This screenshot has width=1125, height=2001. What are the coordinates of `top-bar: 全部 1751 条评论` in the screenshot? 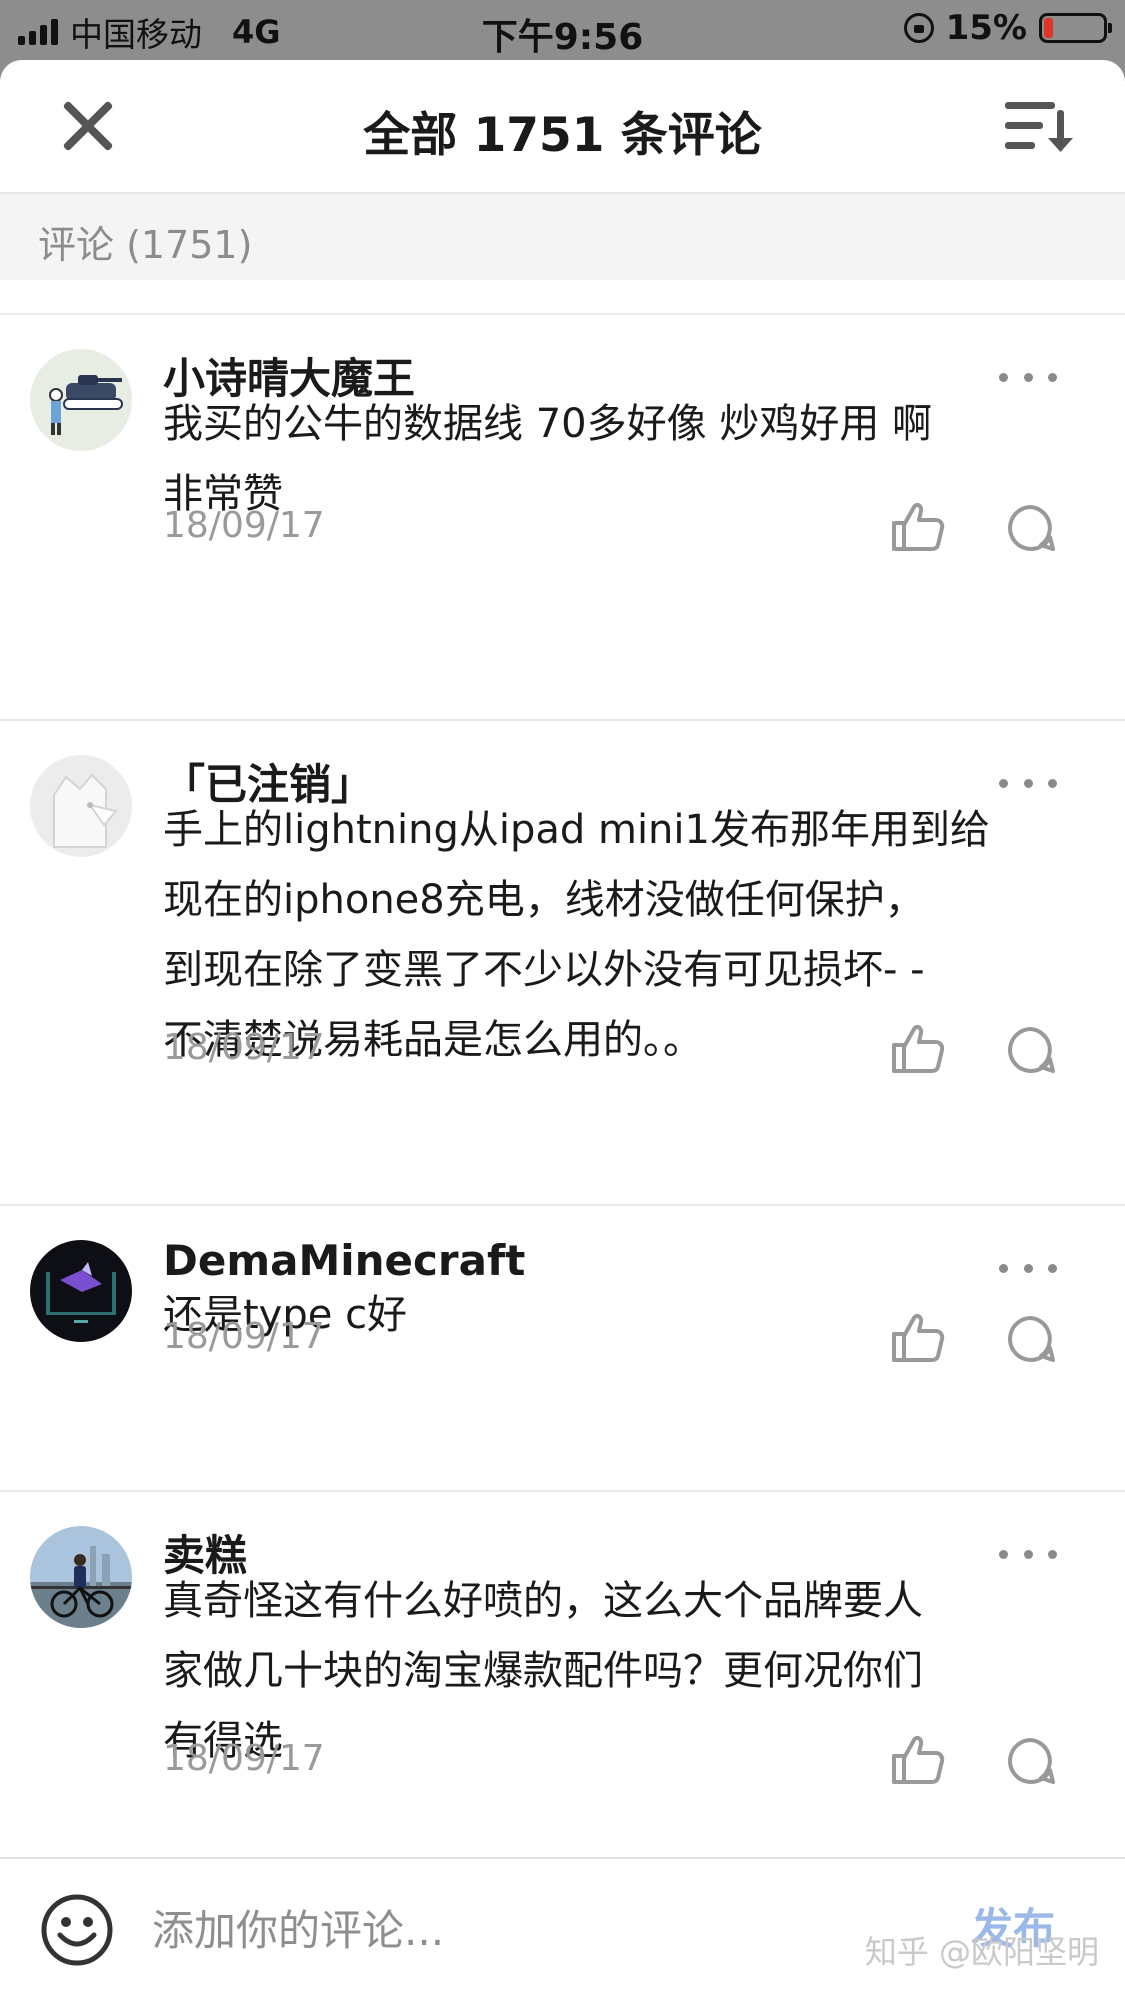 It's located at (562, 127).